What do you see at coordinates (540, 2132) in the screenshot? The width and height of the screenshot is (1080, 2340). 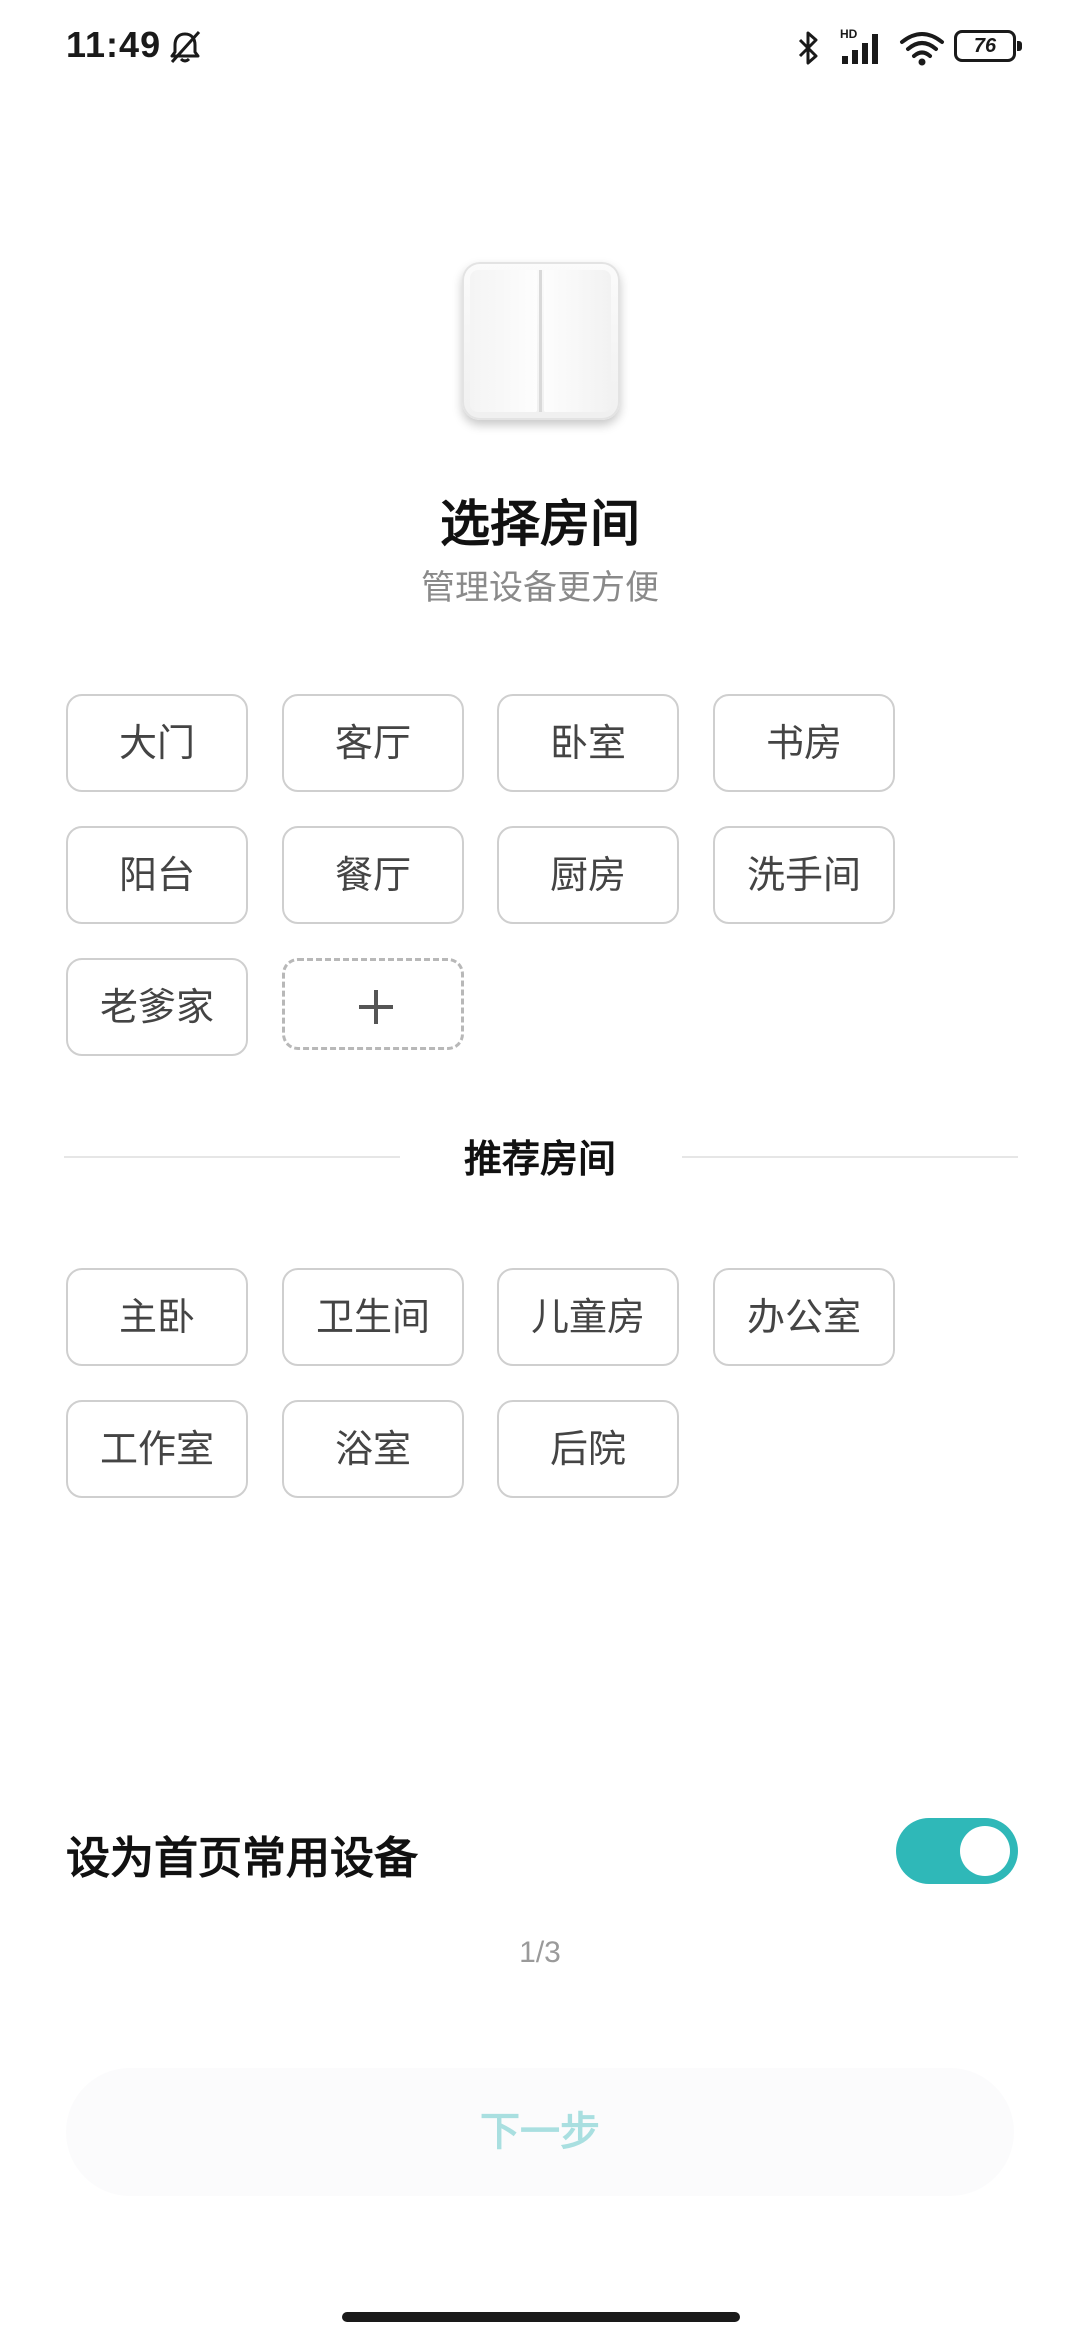 I see `next-button: 下一步` at bounding box center [540, 2132].